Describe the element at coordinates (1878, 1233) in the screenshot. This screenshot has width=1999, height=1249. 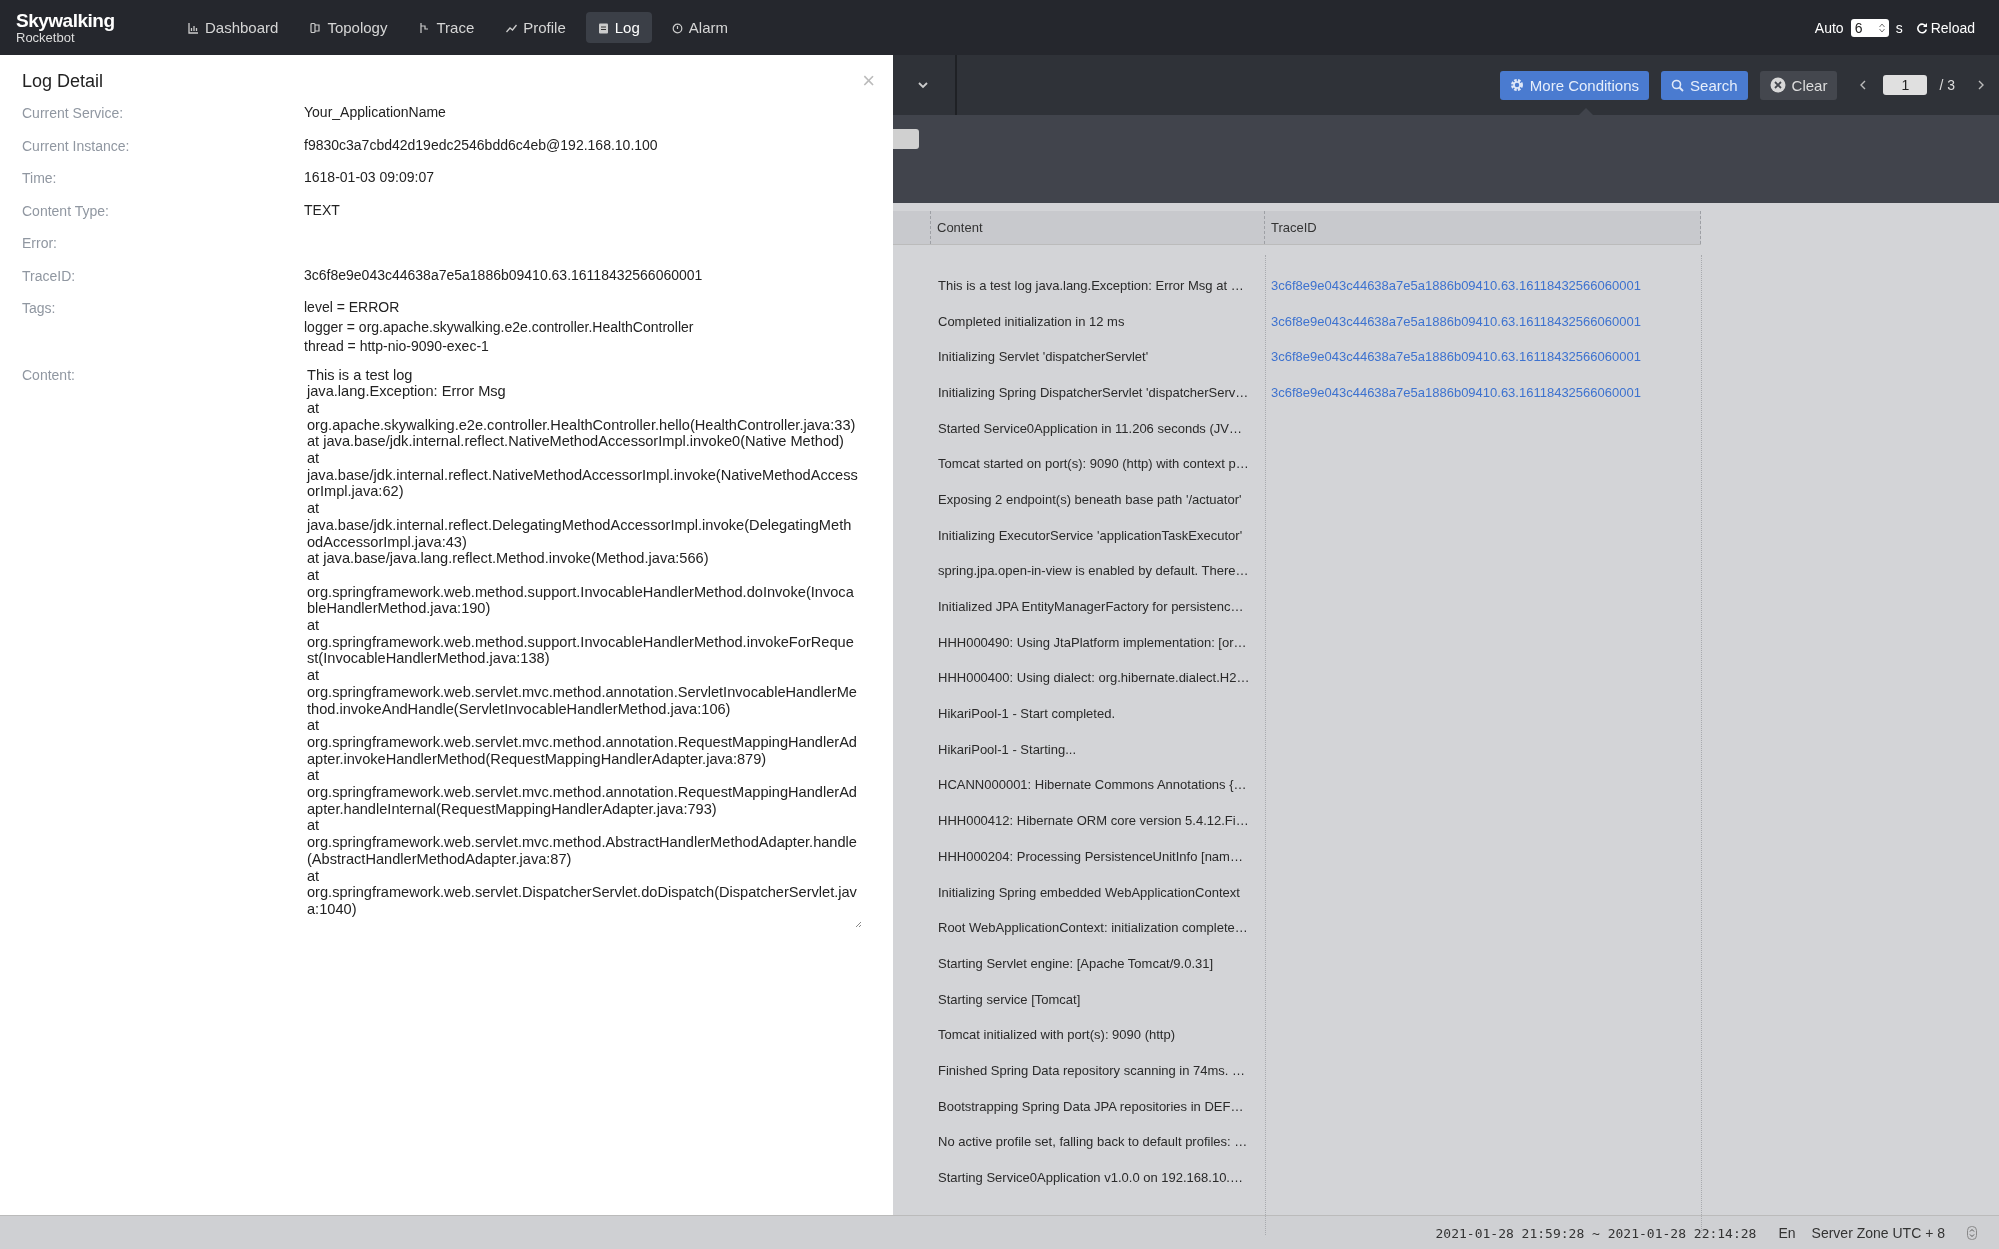
I see `server-zone: Server Zone UTC + 8` at that location.